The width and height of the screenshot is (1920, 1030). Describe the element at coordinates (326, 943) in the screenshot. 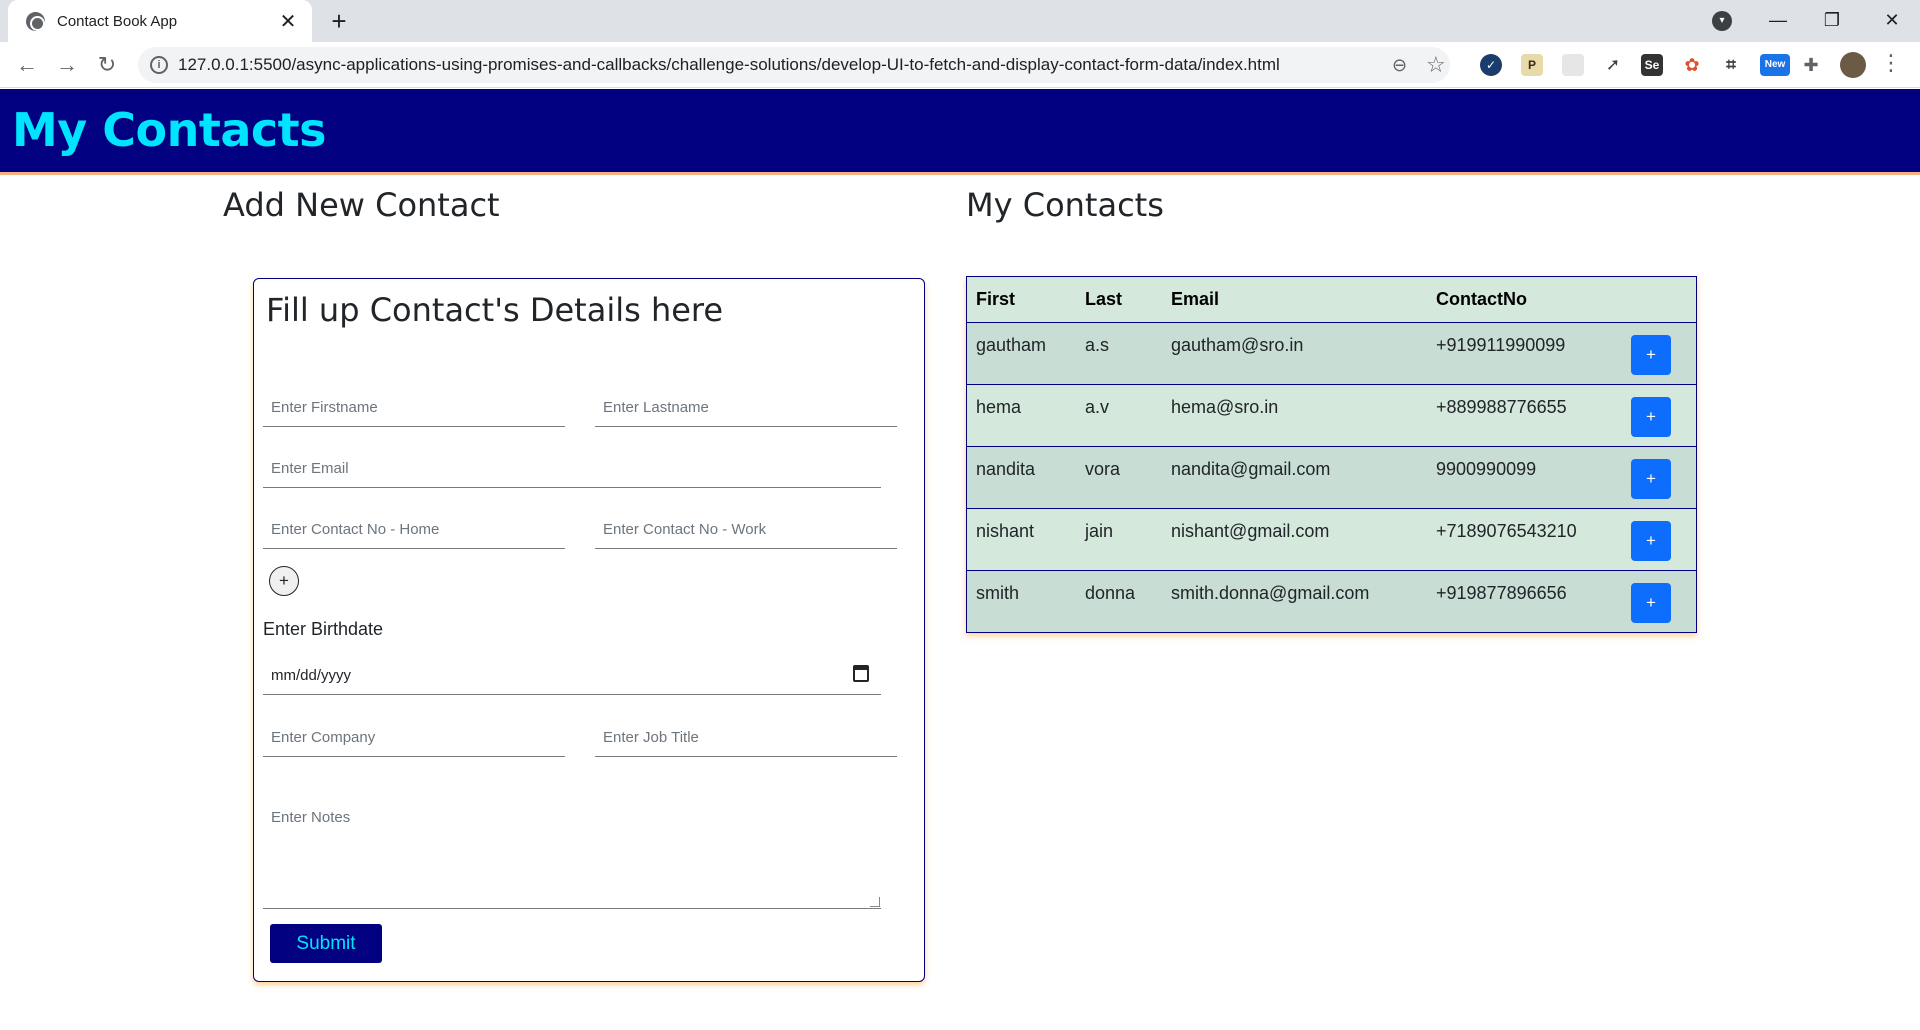

I see `submit-button: Submit` at that location.